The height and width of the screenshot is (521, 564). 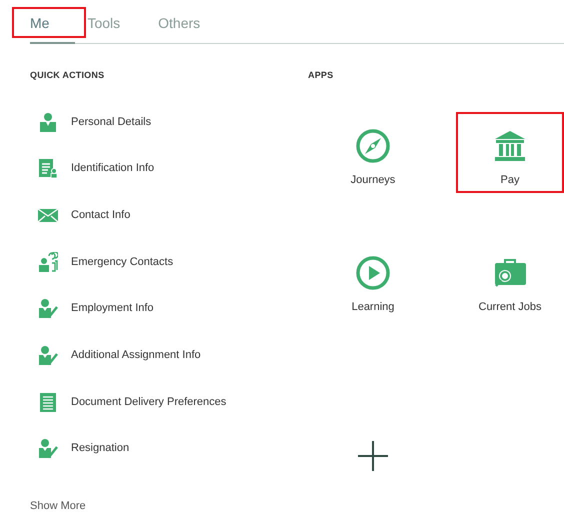 I want to click on document-icon, so click(x=48, y=402).